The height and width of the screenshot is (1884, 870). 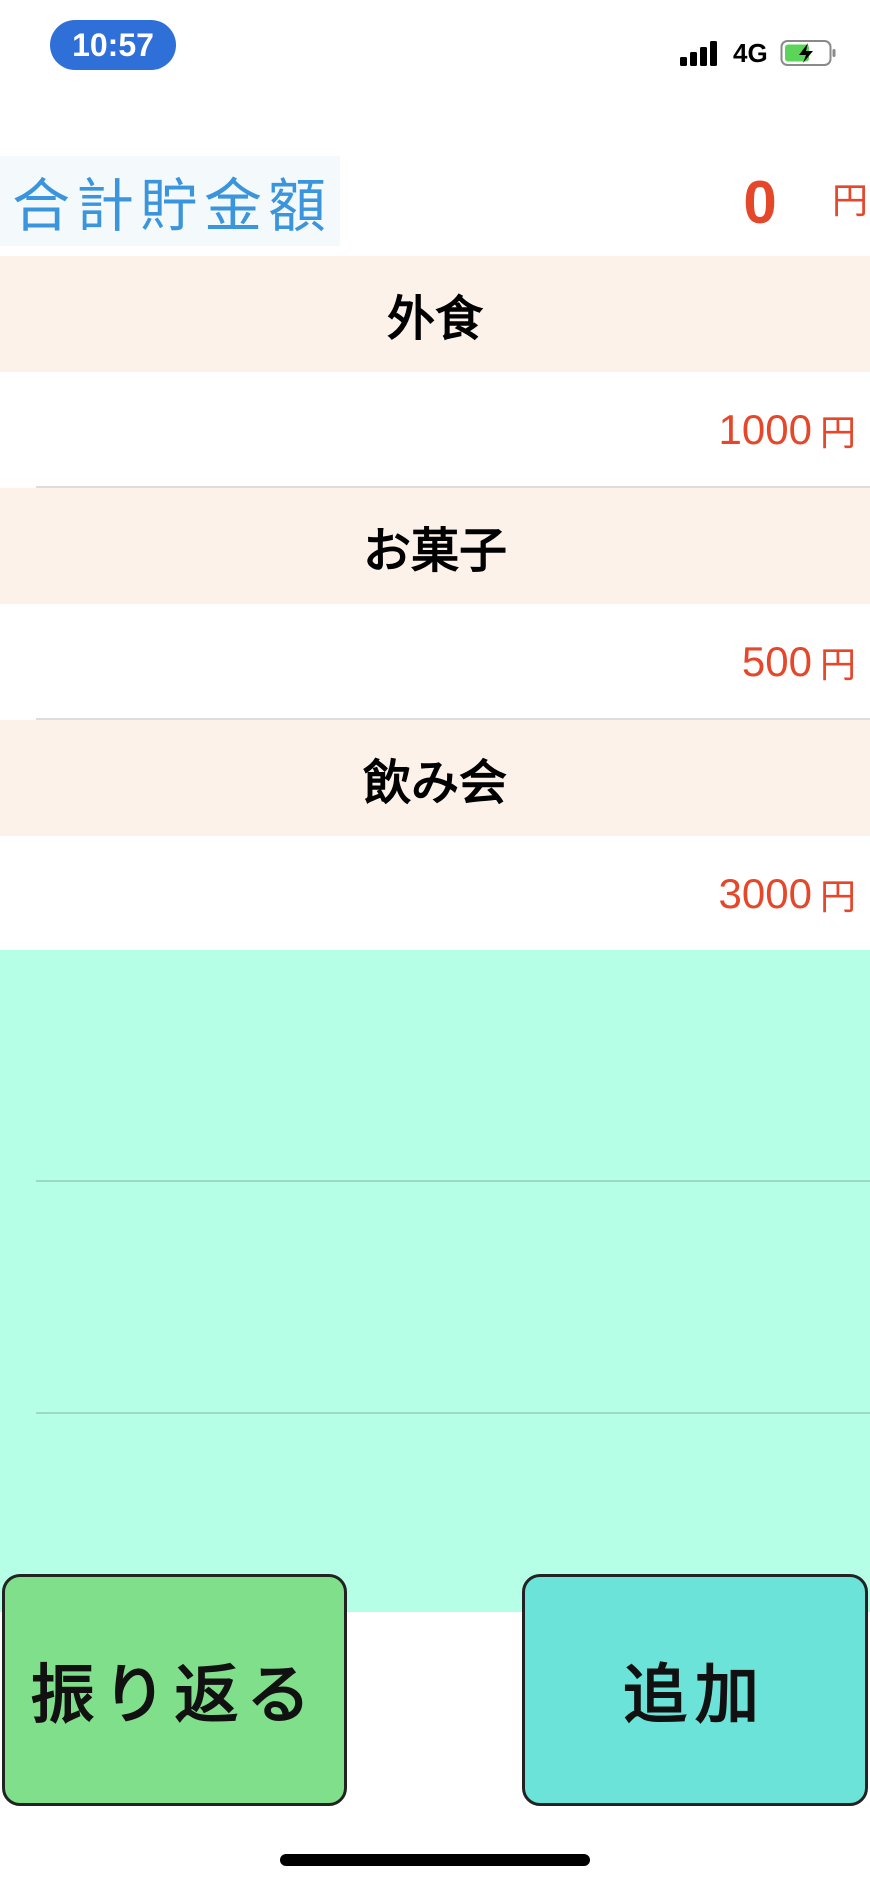 I want to click on item-amount: 1000, so click(x=765, y=429).